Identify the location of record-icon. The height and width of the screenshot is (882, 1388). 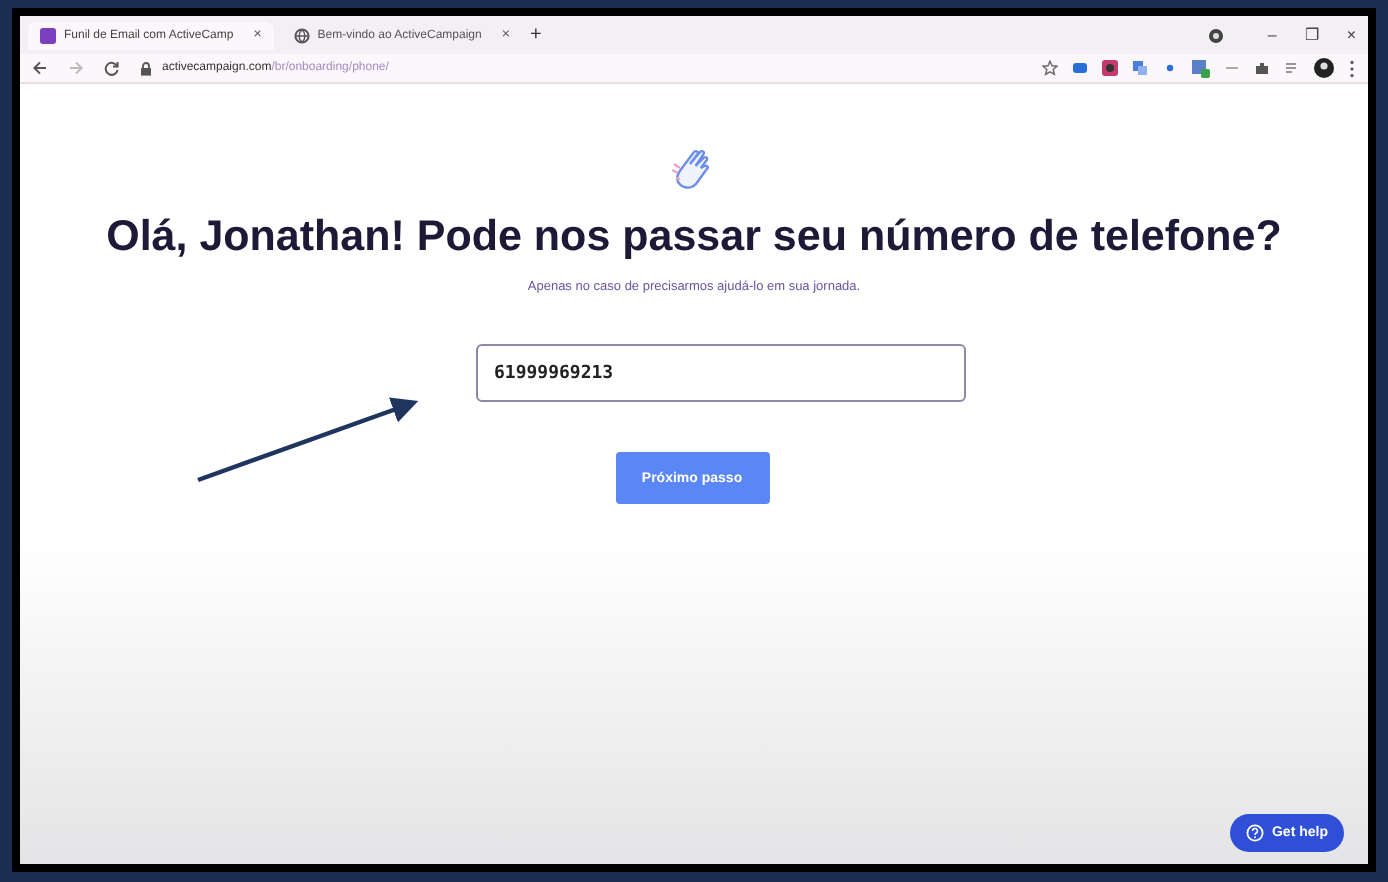
(1215, 35).